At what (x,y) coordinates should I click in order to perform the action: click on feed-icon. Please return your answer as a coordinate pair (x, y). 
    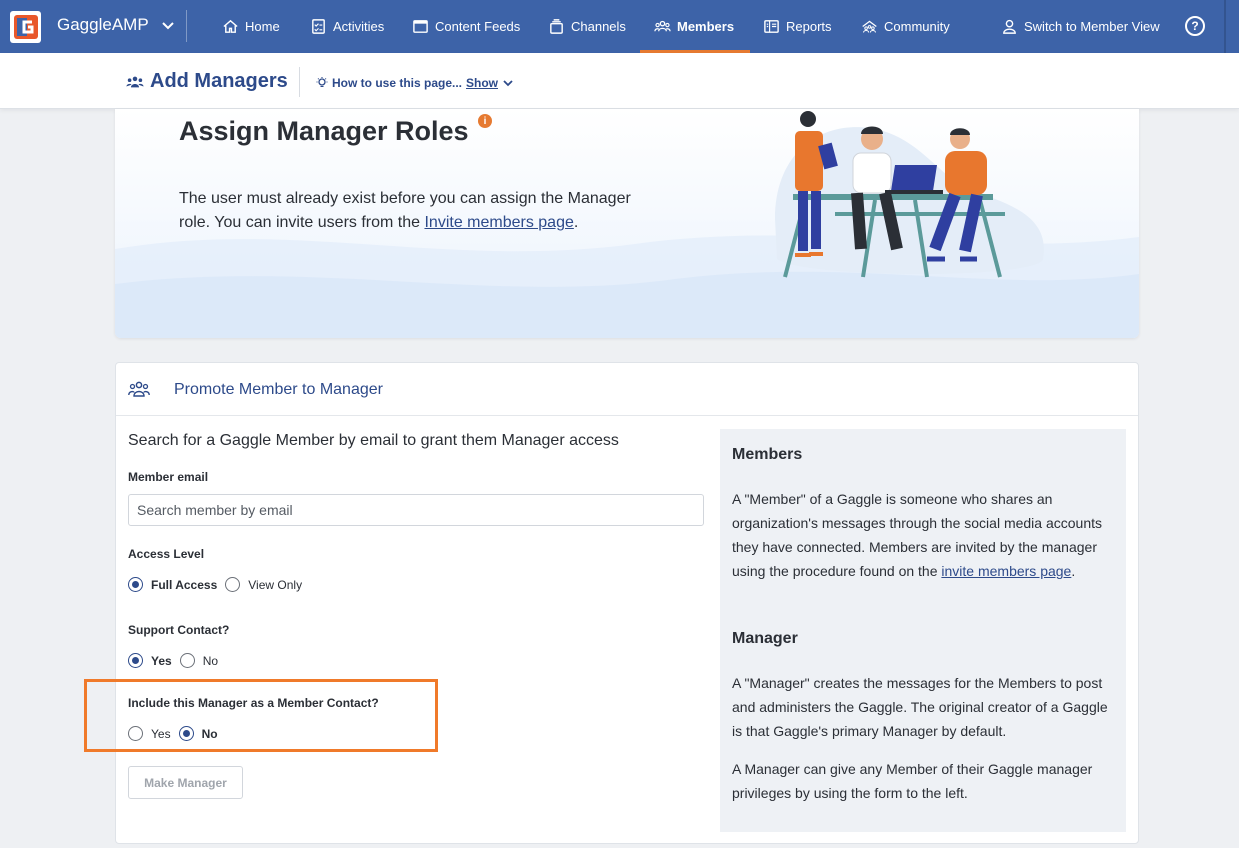
    Looking at the image, I should click on (420, 26).